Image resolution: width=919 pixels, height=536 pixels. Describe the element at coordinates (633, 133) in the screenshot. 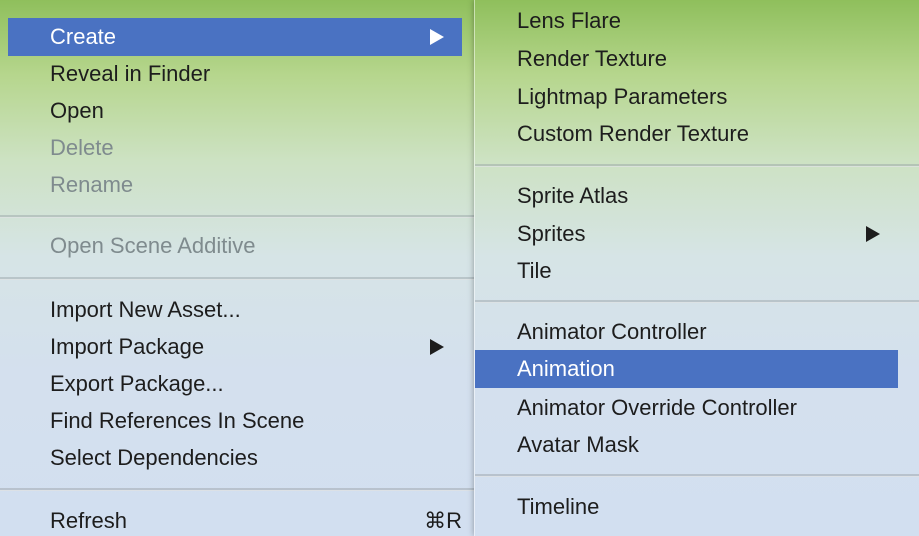

I see `menu-item-label: Custom Render Texture` at that location.